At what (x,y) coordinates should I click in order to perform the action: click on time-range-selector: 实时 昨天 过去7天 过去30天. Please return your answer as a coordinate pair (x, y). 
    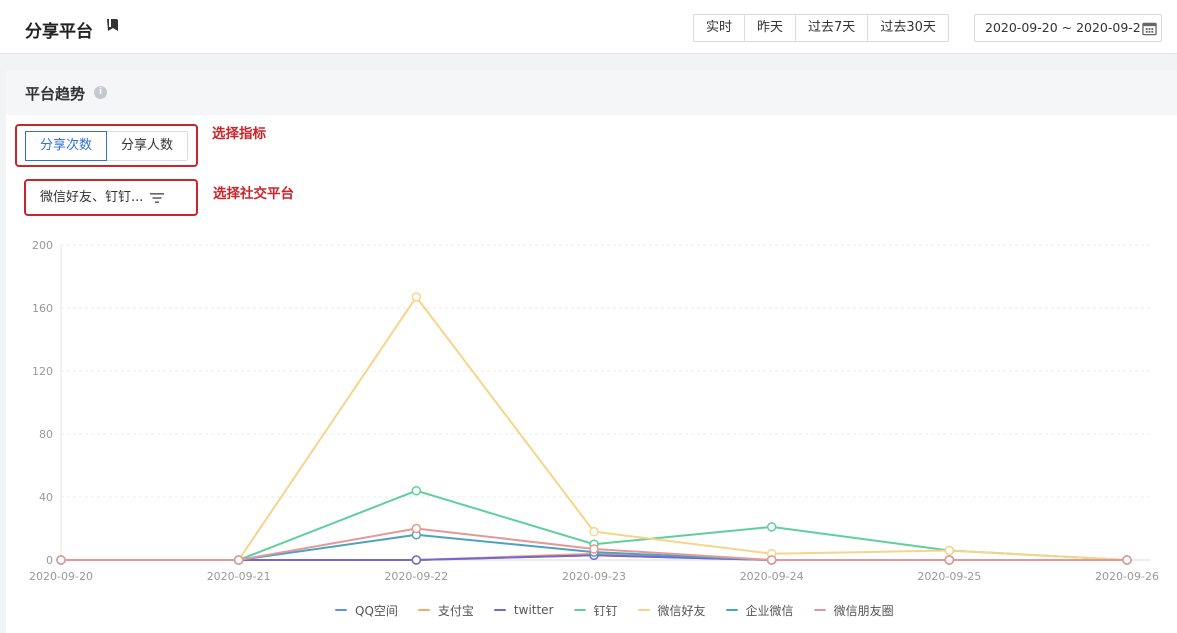
    Looking at the image, I should click on (821, 28).